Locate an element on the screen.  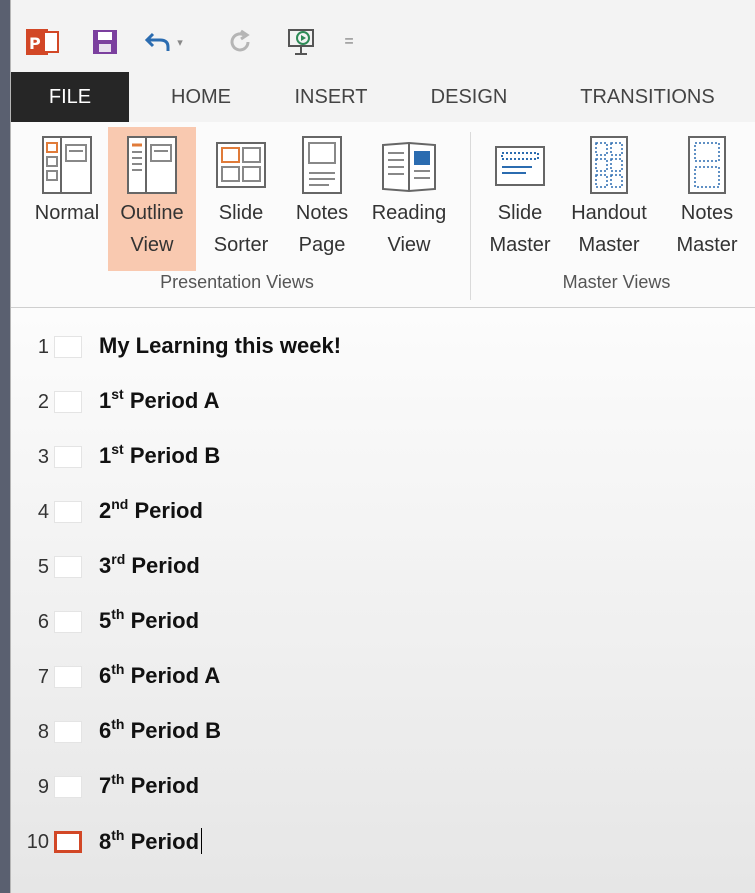
slide-master-label-1: Slide is located at coordinates (520, 213).